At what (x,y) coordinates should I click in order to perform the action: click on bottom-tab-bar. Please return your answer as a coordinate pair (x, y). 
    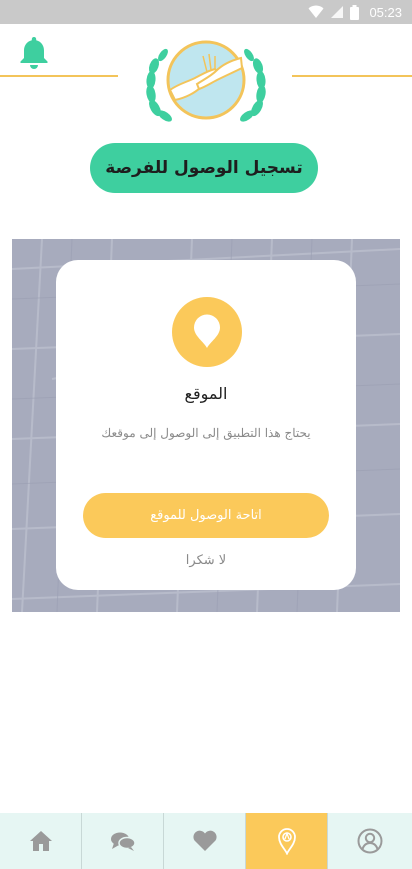
    Looking at the image, I should click on (206, 841).